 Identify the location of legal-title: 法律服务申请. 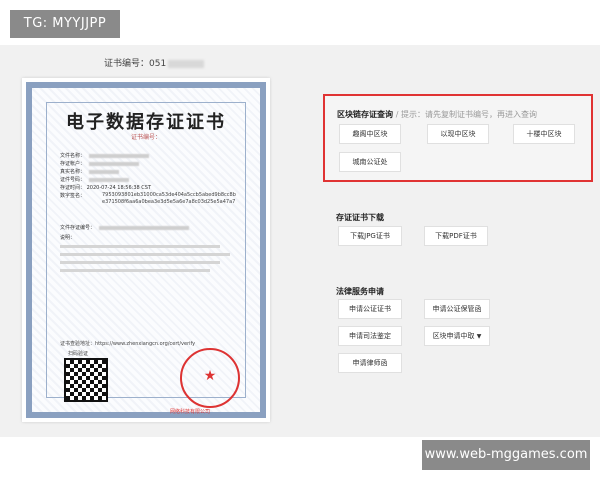
(360, 291).